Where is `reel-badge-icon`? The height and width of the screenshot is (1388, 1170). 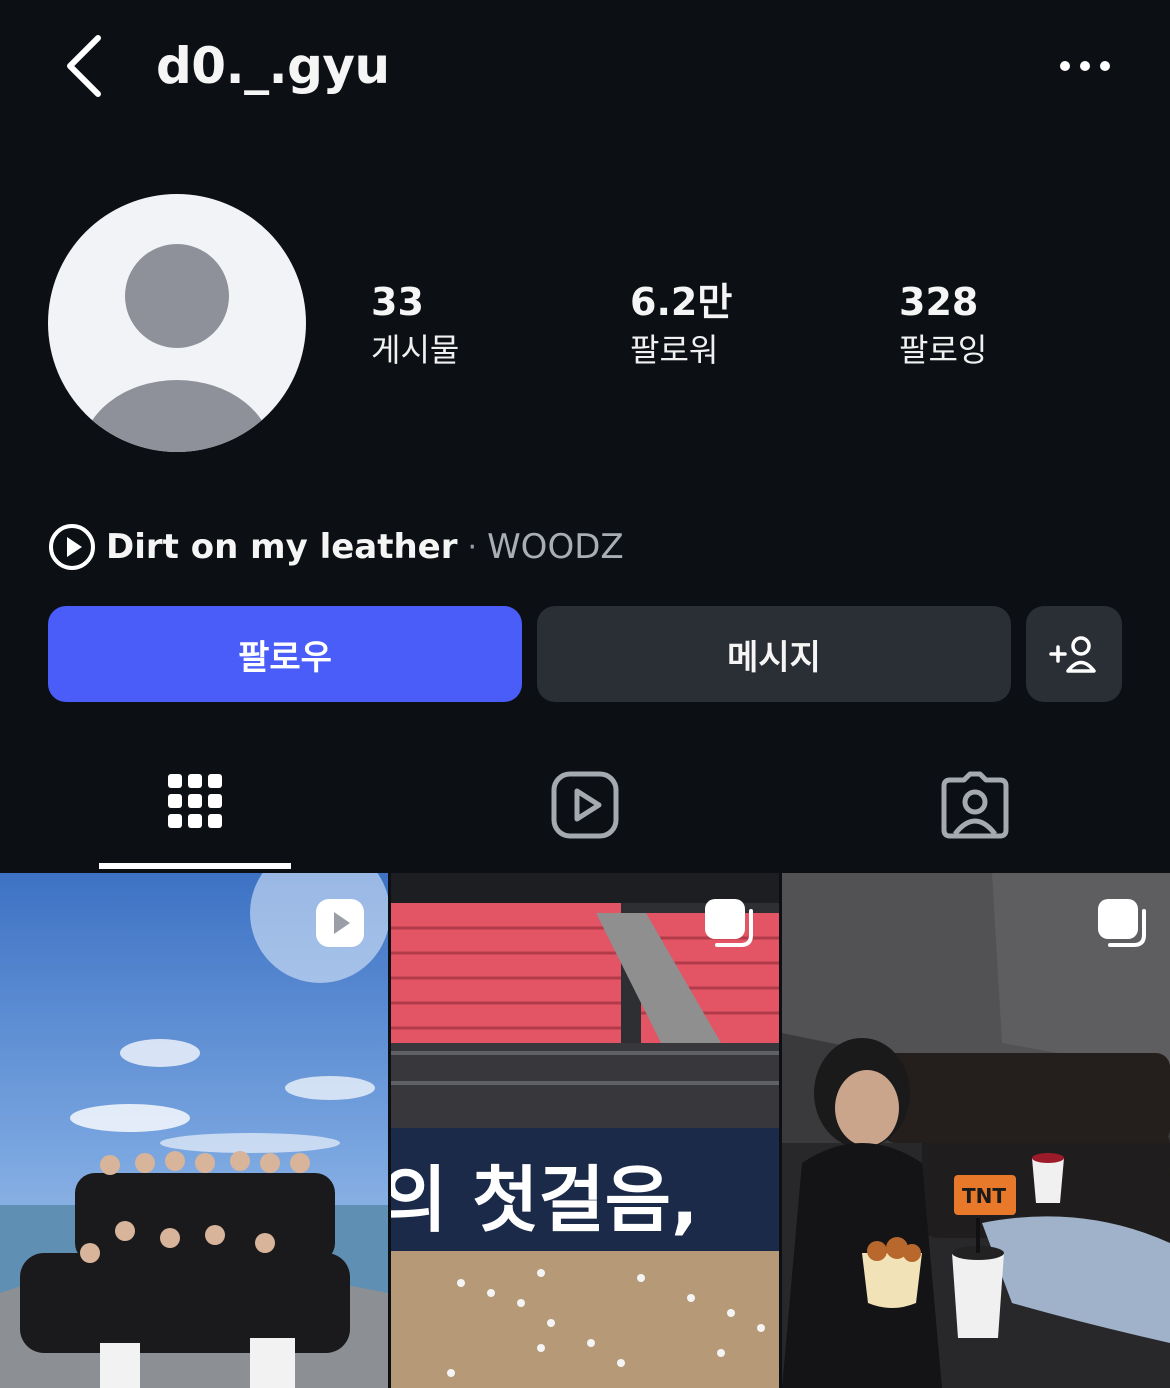 reel-badge-icon is located at coordinates (340, 923).